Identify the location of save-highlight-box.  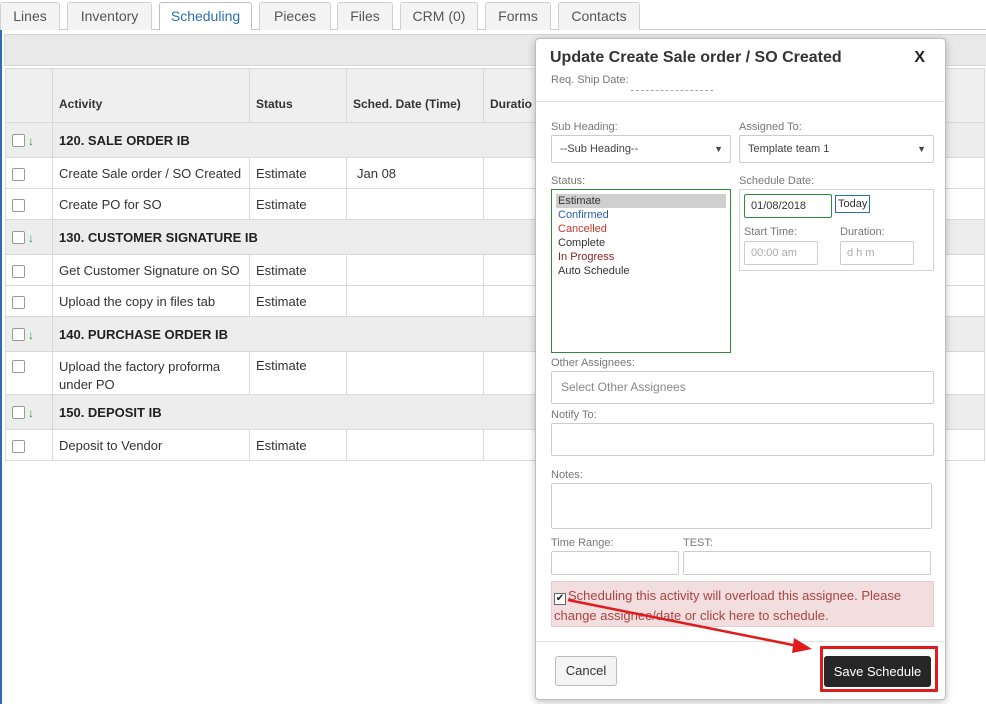
(879, 669).